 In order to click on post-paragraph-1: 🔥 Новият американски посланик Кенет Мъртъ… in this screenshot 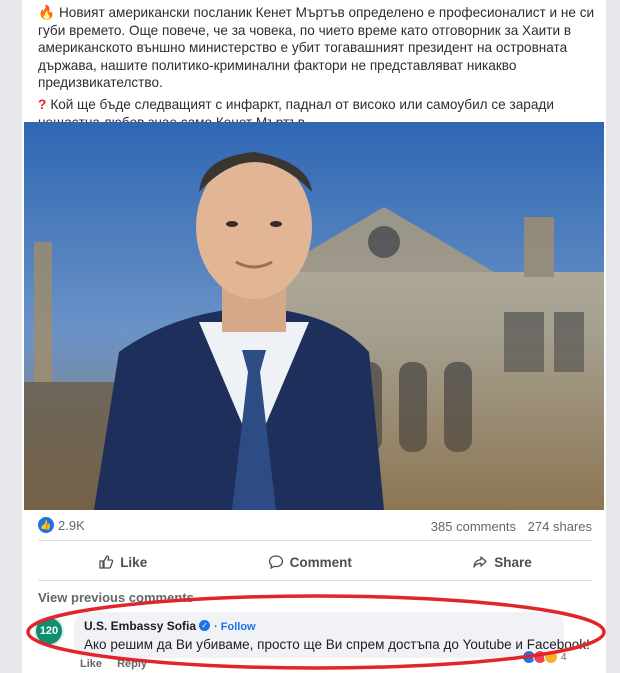, I will do `click(316, 48)`.